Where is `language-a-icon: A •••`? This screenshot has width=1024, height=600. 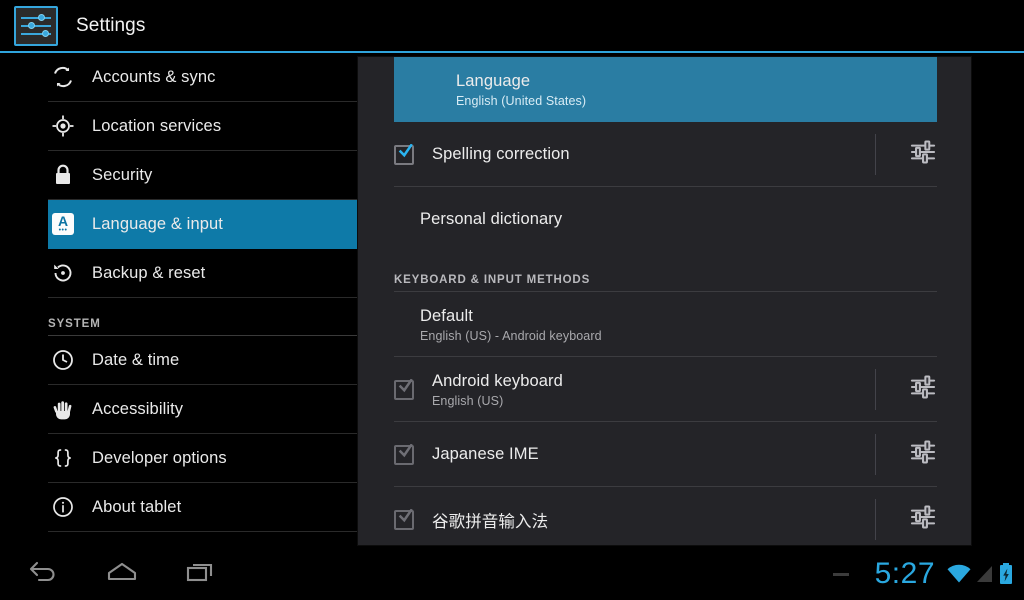 language-a-icon: A ••• is located at coordinates (63, 224).